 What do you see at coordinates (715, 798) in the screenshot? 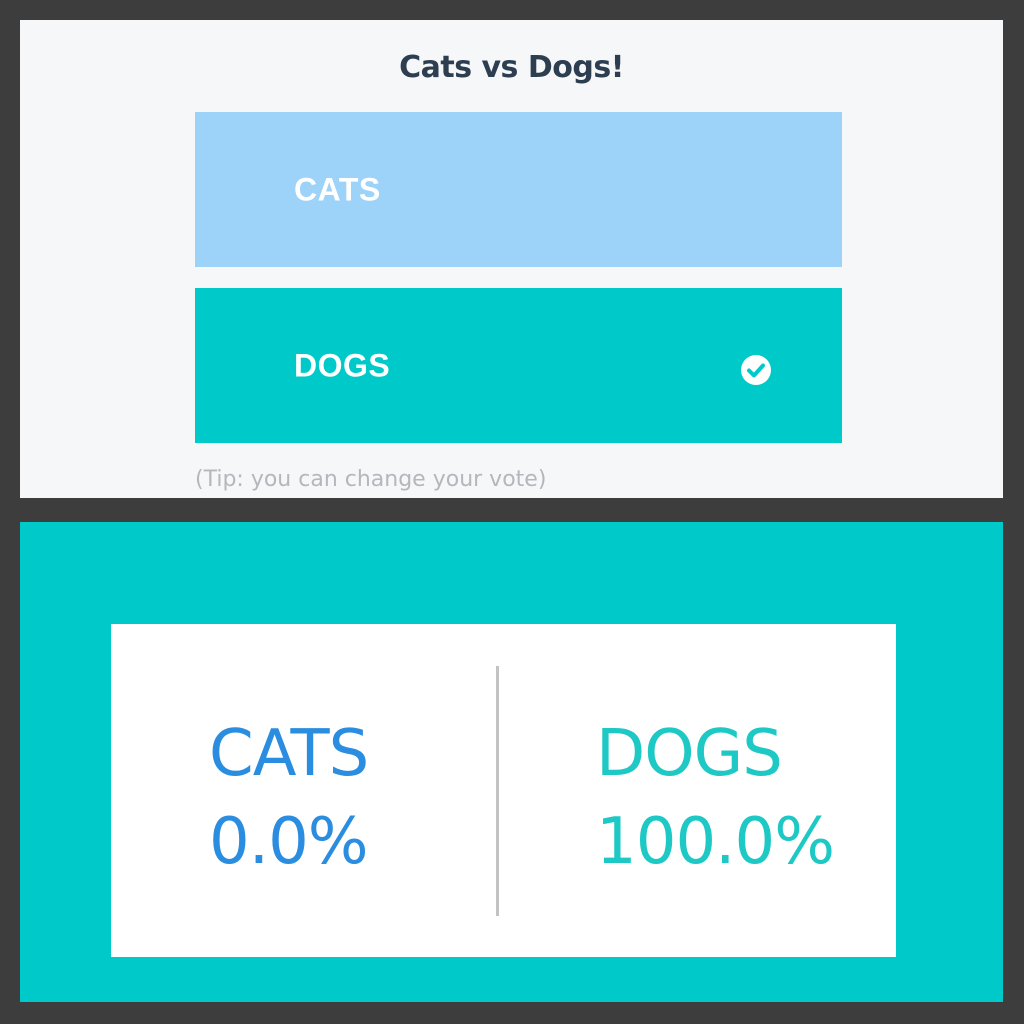
I see `result-dogs: DOGS 100.0%` at bounding box center [715, 798].